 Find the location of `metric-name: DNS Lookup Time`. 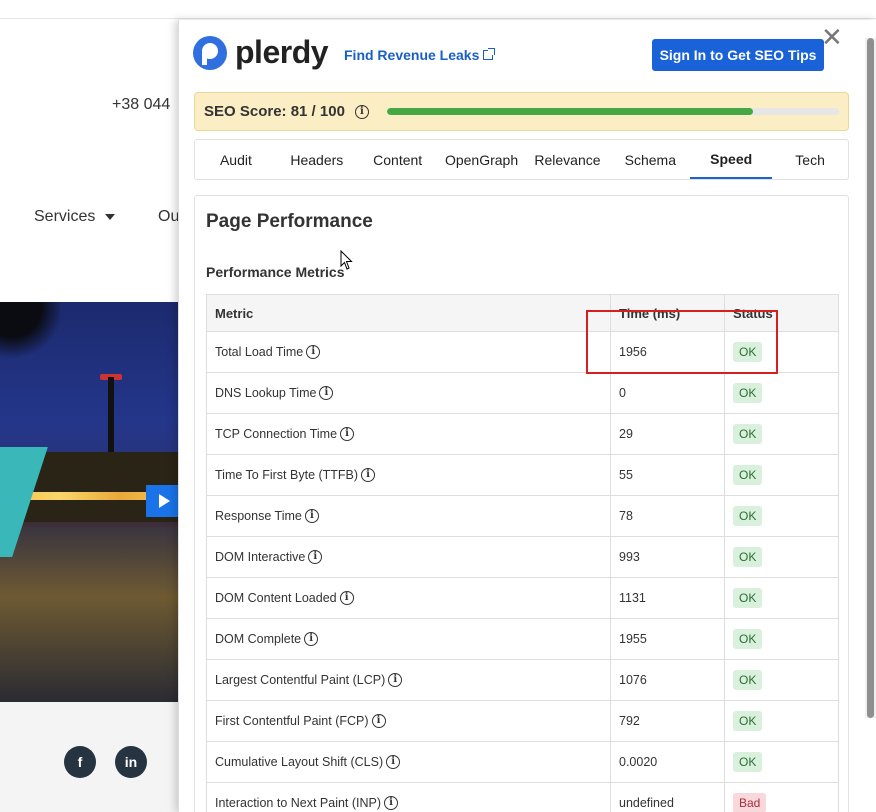

metric-name: DNS Lookup Time is located at coordinates (266, 393).